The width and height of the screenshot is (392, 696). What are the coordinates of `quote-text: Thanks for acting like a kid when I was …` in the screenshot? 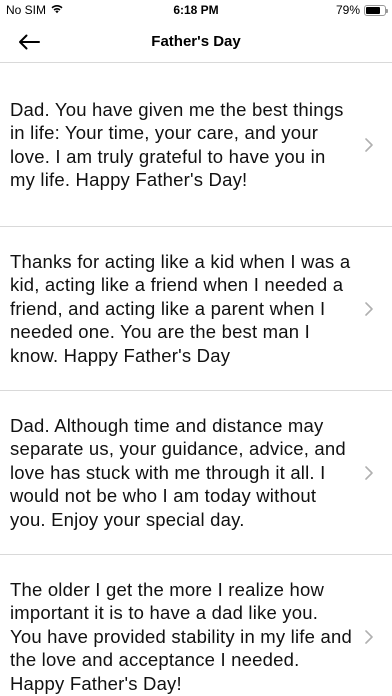 It's located at (180, 308).